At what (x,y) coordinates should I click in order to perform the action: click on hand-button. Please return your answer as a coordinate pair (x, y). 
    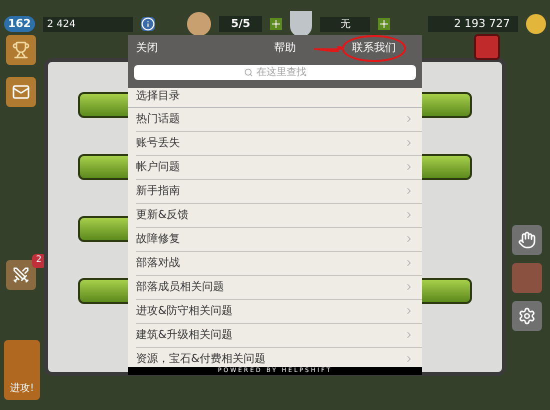
    Looking at the image, I should click on (527, 240).